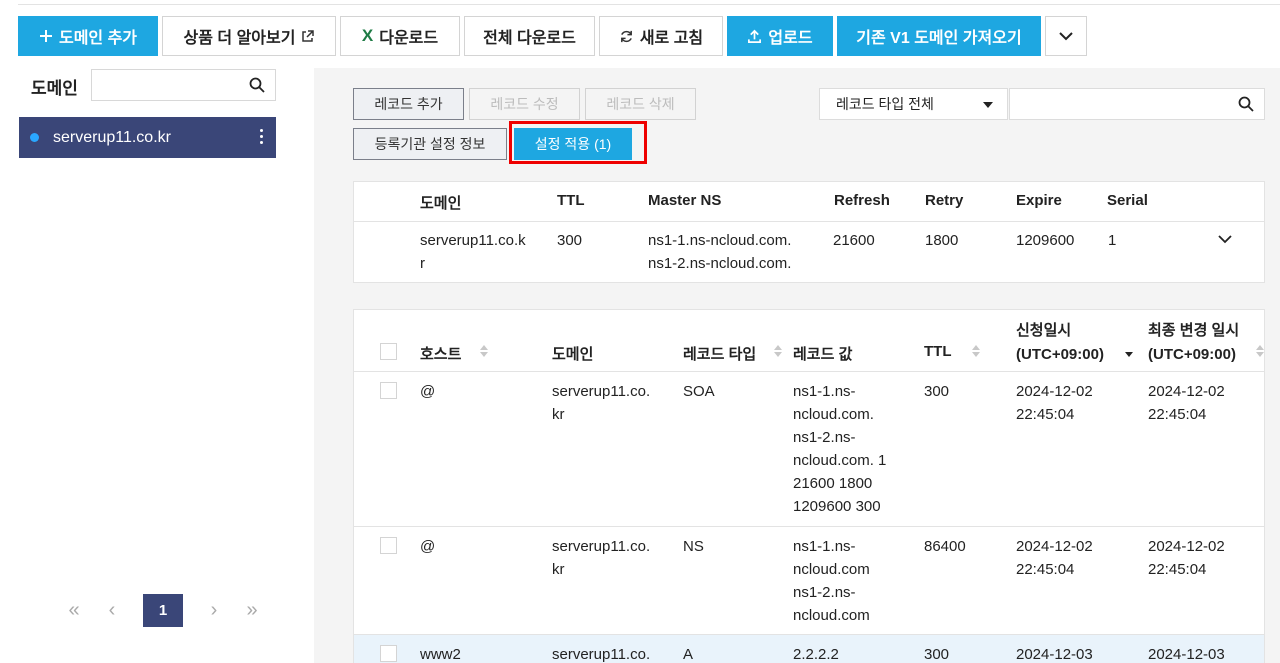  Describe the element at coordinates (640, 104) in the screenshot. I see `delete-record-button: 레코드 삭제` at that location.